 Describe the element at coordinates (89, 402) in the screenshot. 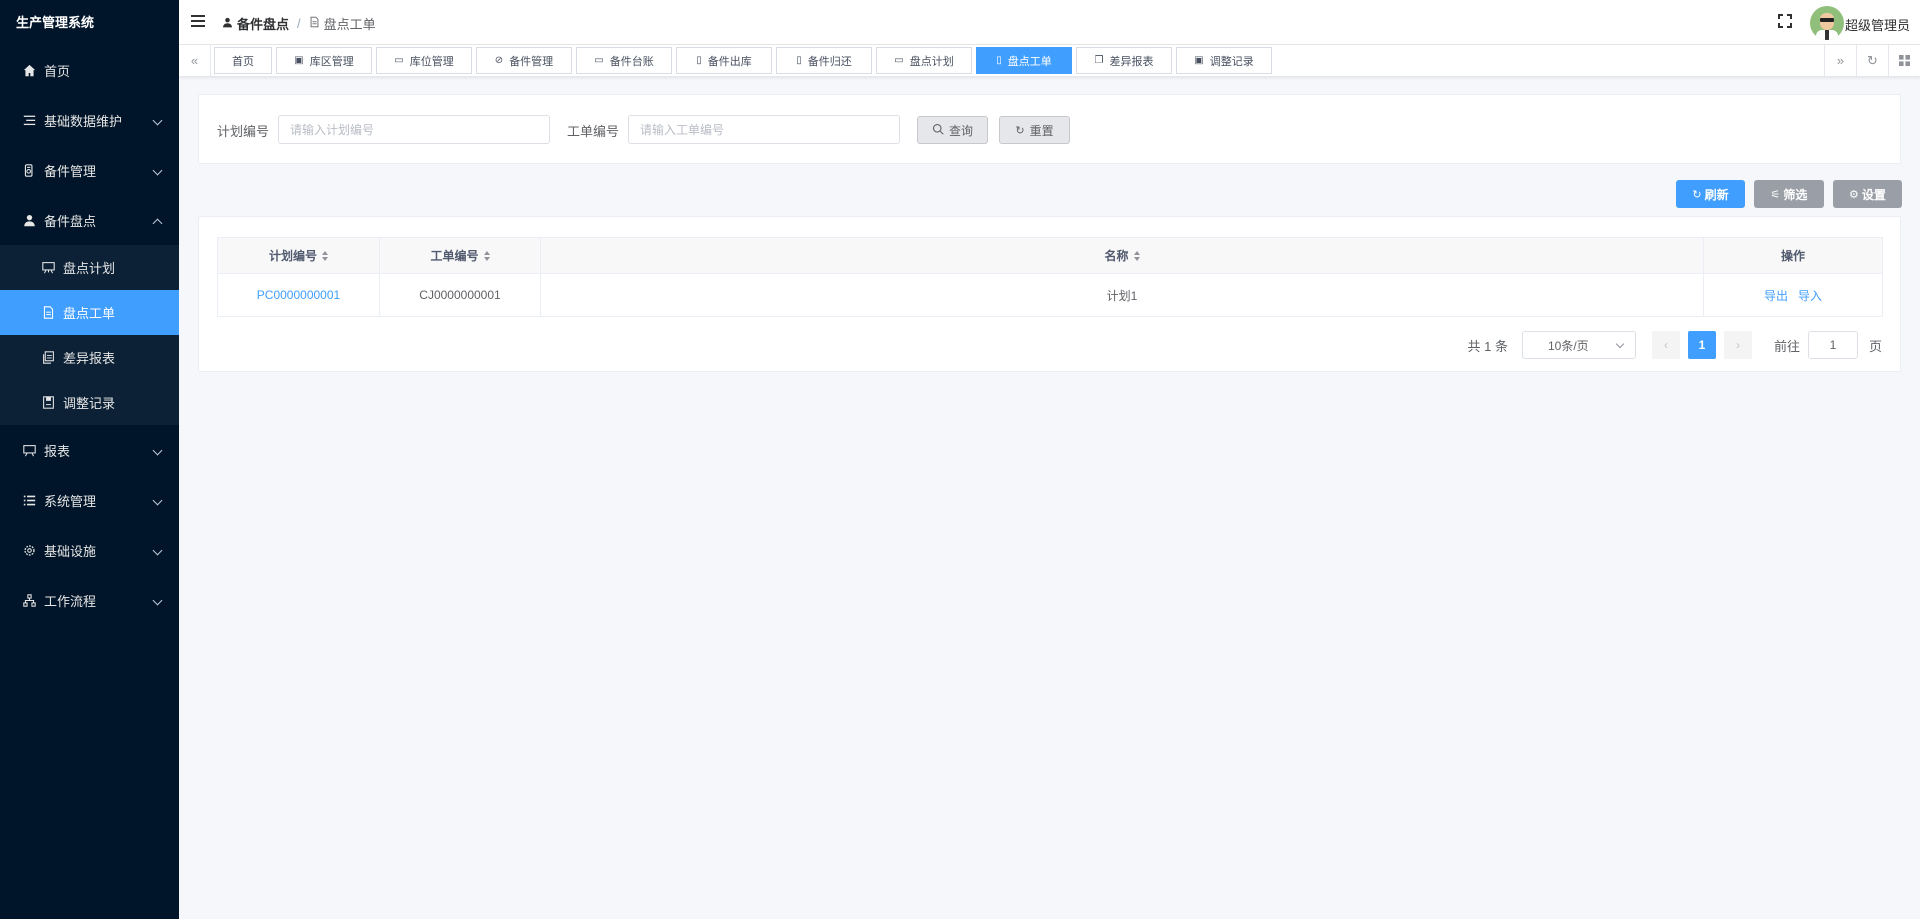

I see `sidebar-item-adjust-record: 调整记录` at that location.